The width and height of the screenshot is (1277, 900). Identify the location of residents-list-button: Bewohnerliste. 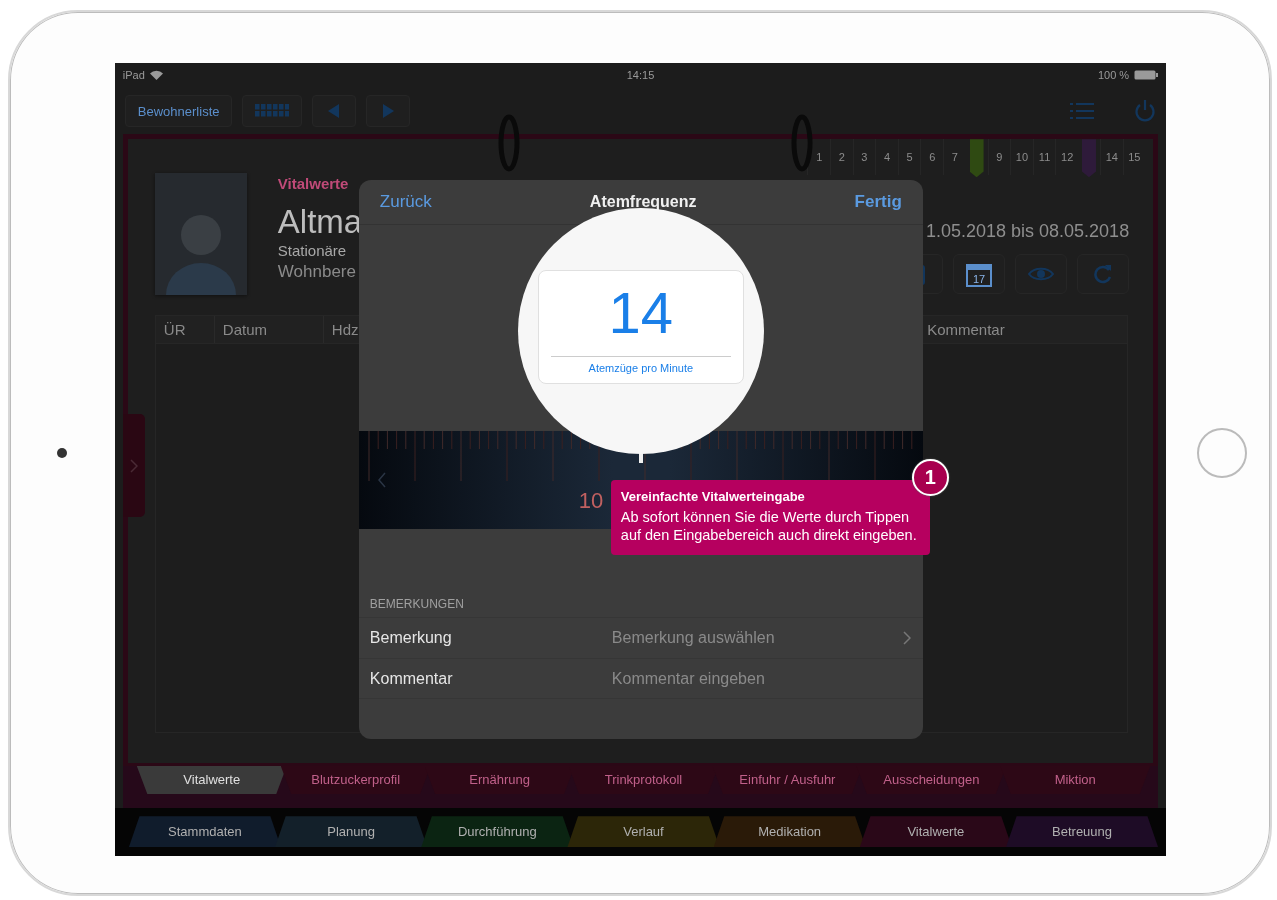
(178, 111).